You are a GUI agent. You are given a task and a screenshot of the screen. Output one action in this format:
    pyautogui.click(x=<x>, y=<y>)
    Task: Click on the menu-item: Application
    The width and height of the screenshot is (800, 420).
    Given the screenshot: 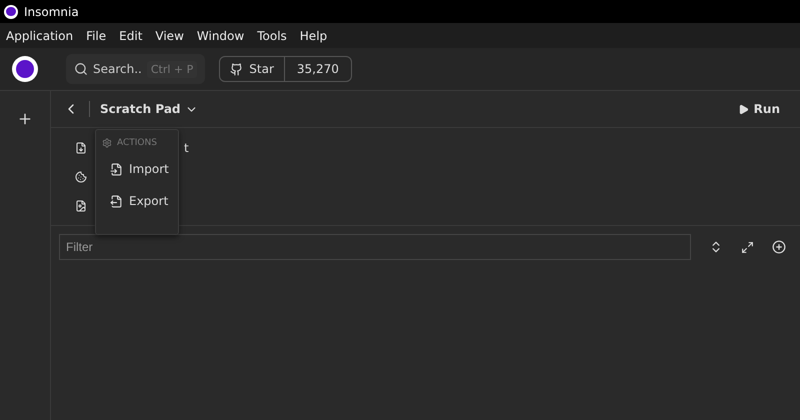 What is the action you would take?
    pyautogui.click(x=40, y=35)
    